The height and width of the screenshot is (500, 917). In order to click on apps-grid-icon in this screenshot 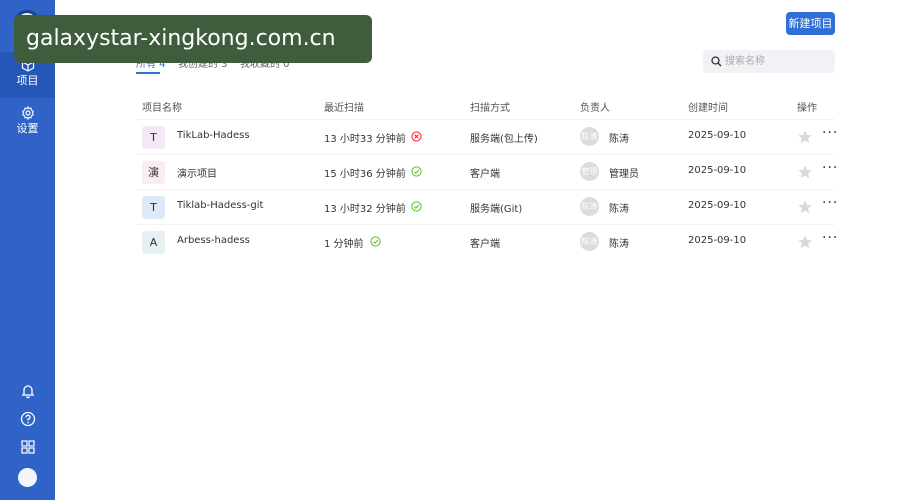, I will do `click(28, 447)`.